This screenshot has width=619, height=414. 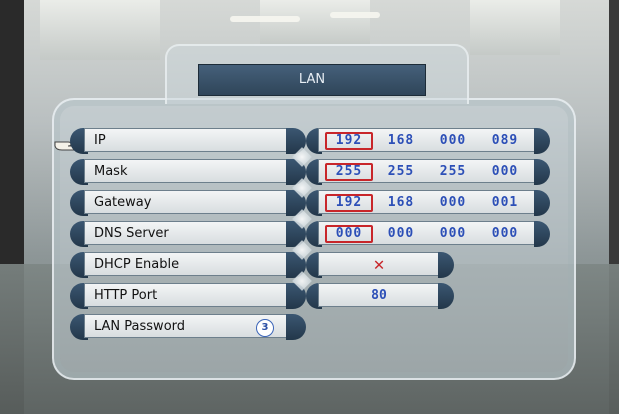 What do you see at coordinates (453, 234) in the screenshot?
I see `dns-octet-3: 000` at bounding box center [453, 234].